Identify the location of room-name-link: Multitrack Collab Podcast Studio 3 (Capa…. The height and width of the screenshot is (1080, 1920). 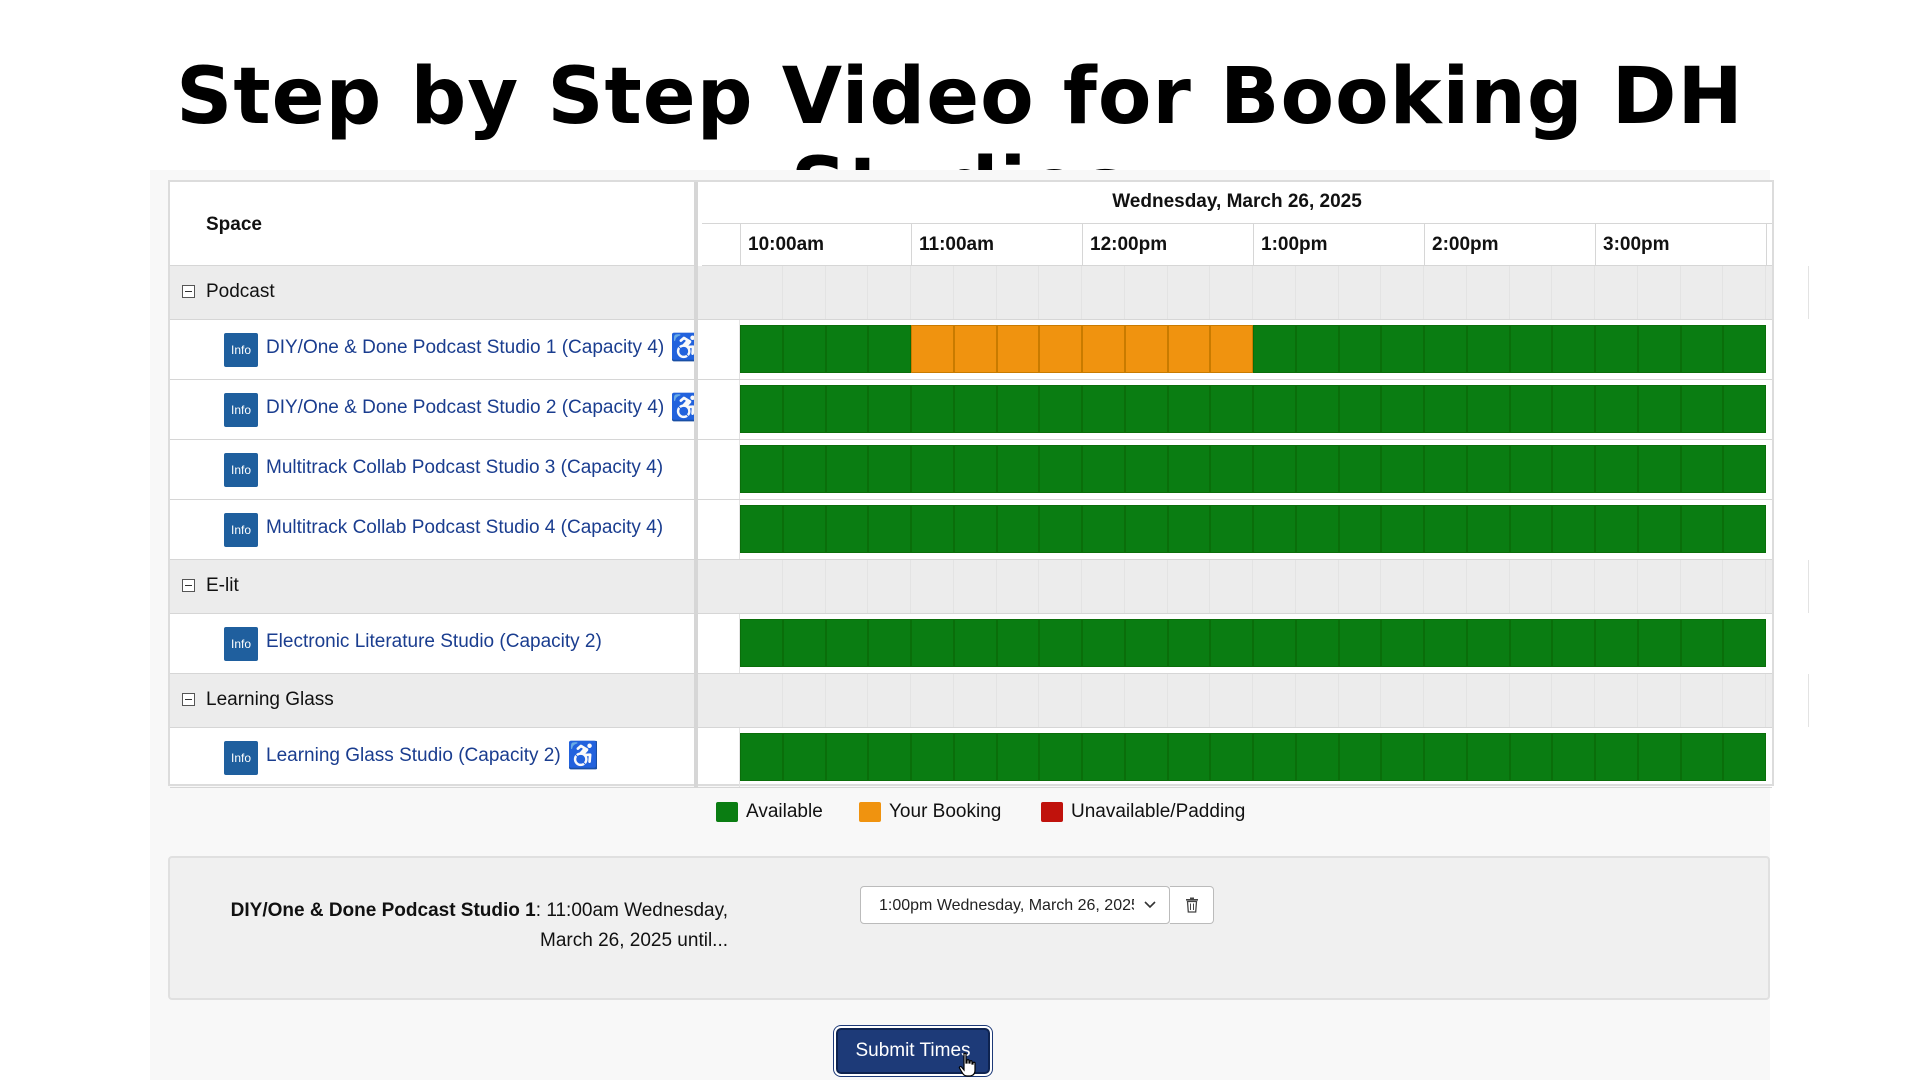
(464, 468).